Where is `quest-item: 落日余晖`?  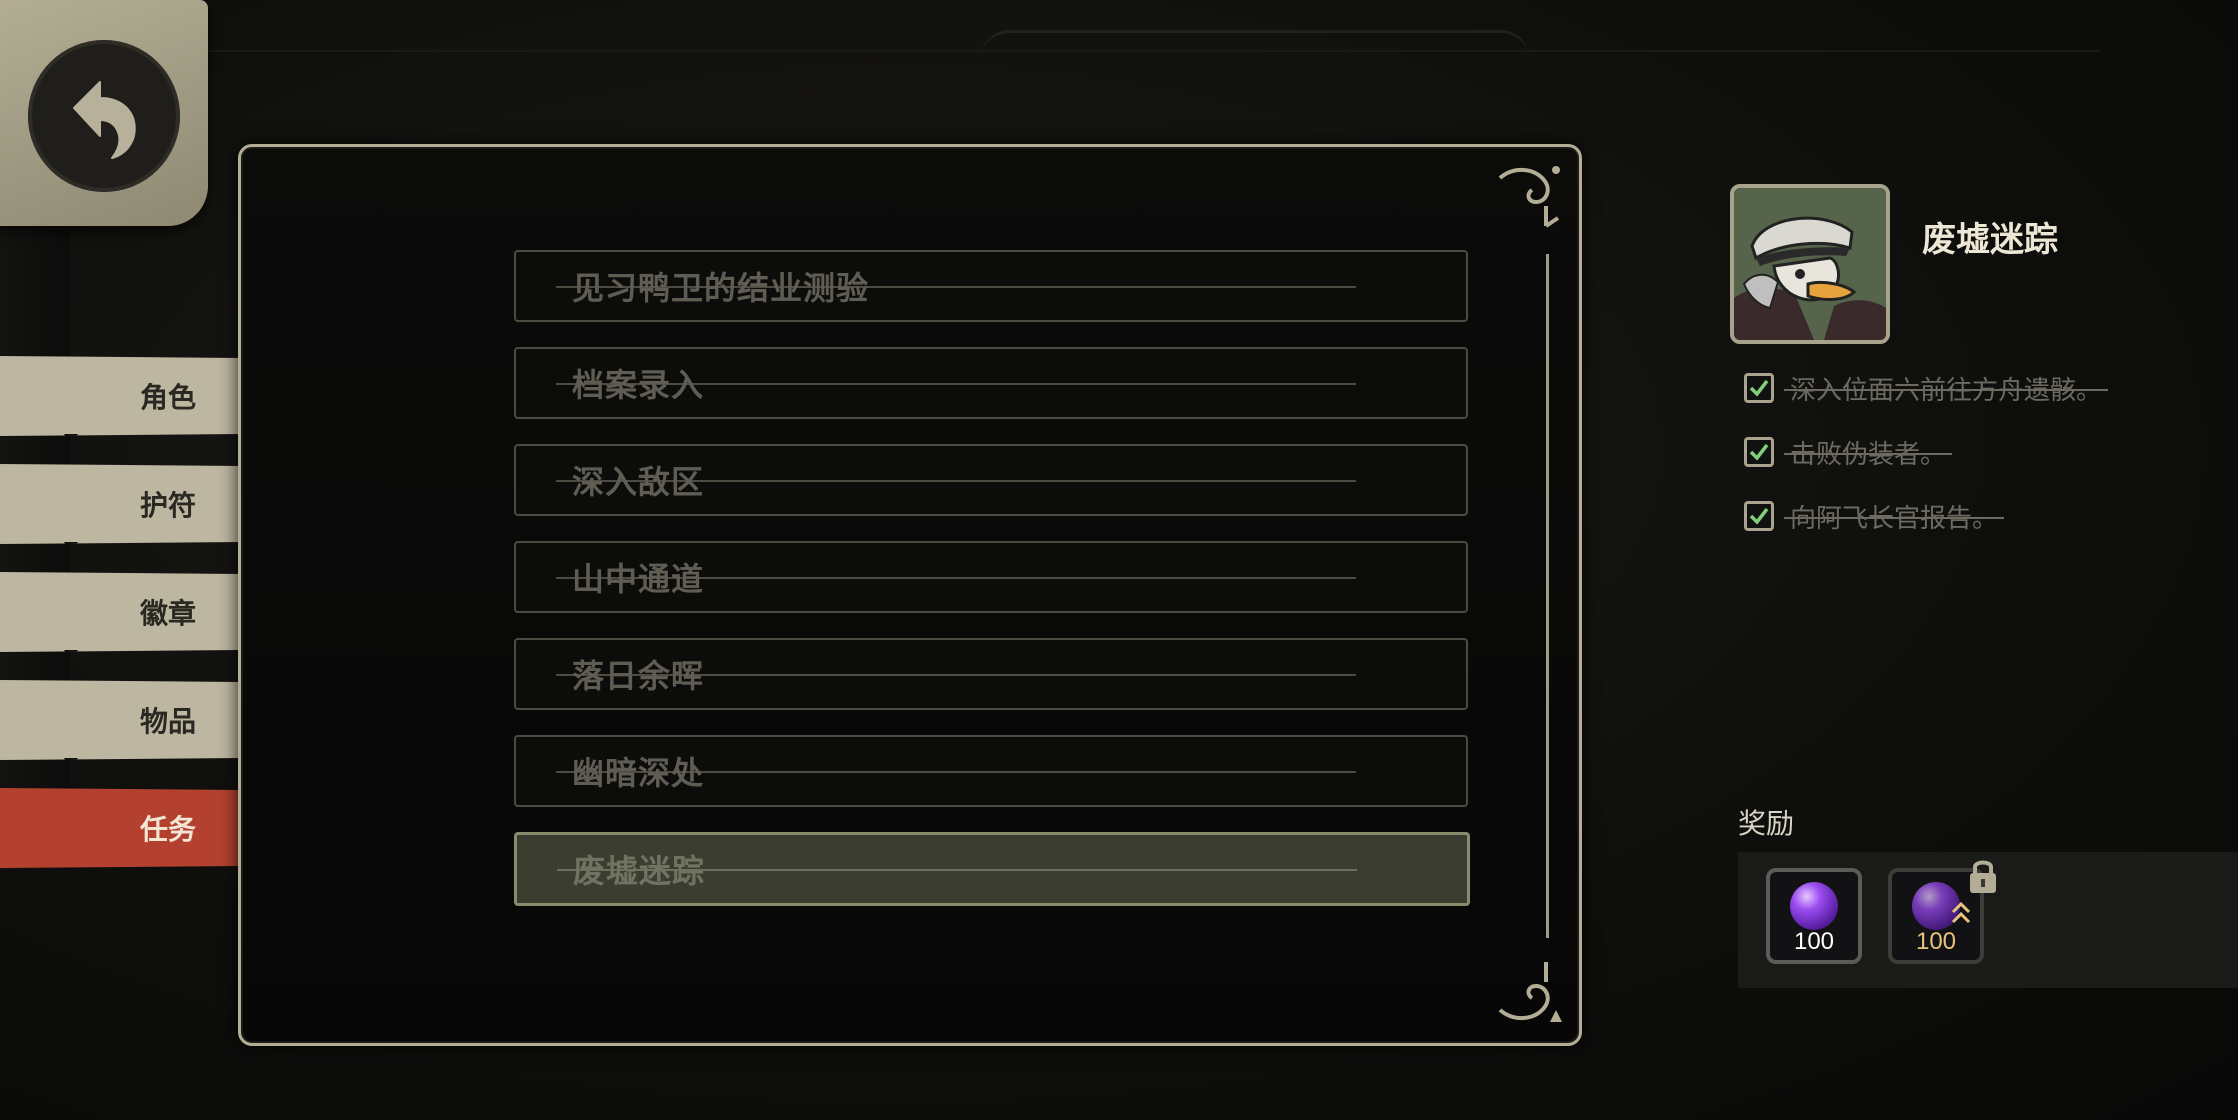
quest-item: 落日余晖 is located at coordinates (991, 674).